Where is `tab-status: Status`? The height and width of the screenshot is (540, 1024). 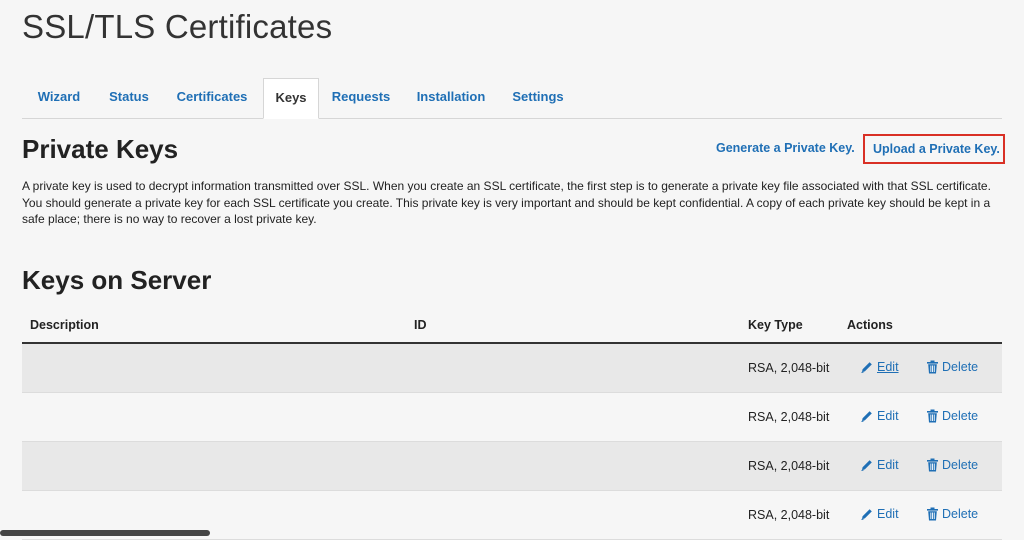 tab-status: Status is located at coordinates (129, 98).